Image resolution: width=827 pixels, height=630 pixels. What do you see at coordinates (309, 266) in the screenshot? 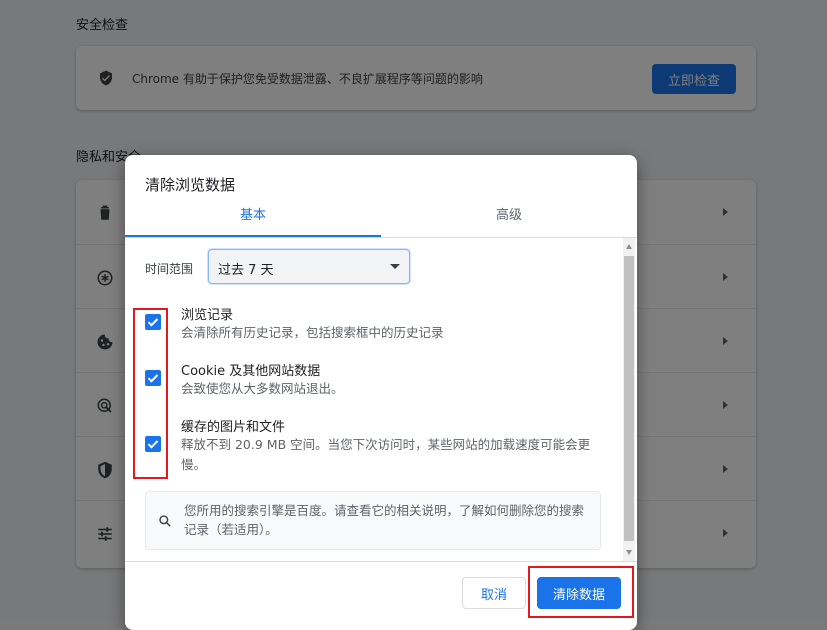
I see `time-range-select: 过去 7 天` at bounding box center [309, 266].